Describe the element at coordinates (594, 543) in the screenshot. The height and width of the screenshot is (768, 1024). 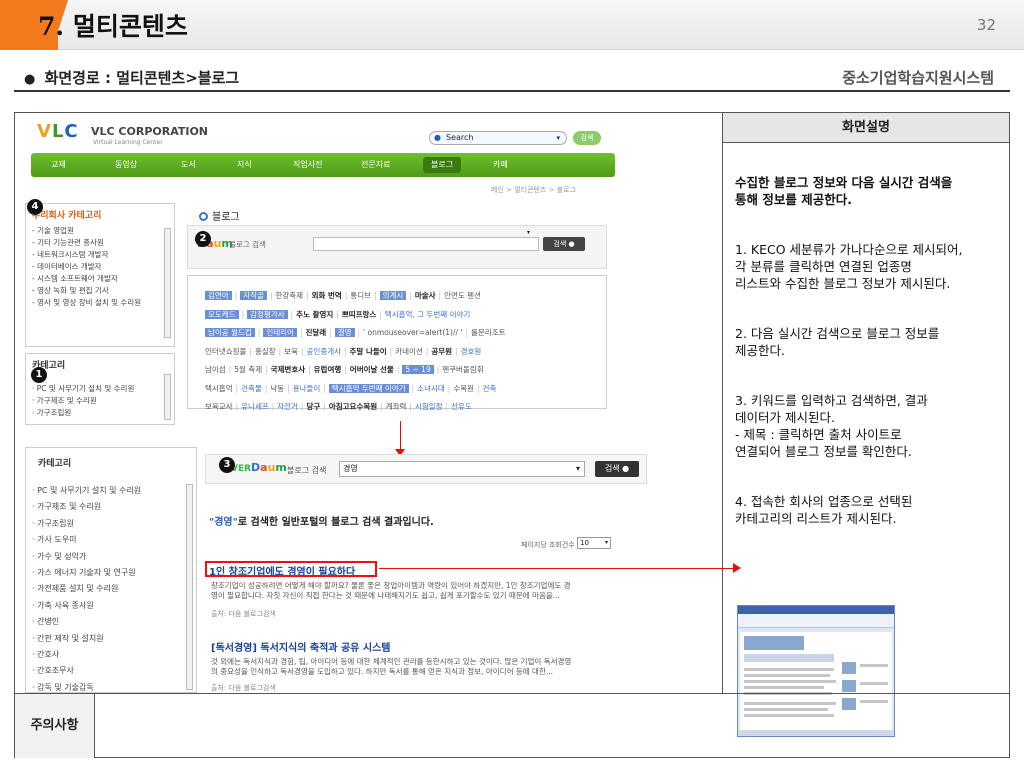
I see `per-page-select: 10 ▾` at that location.